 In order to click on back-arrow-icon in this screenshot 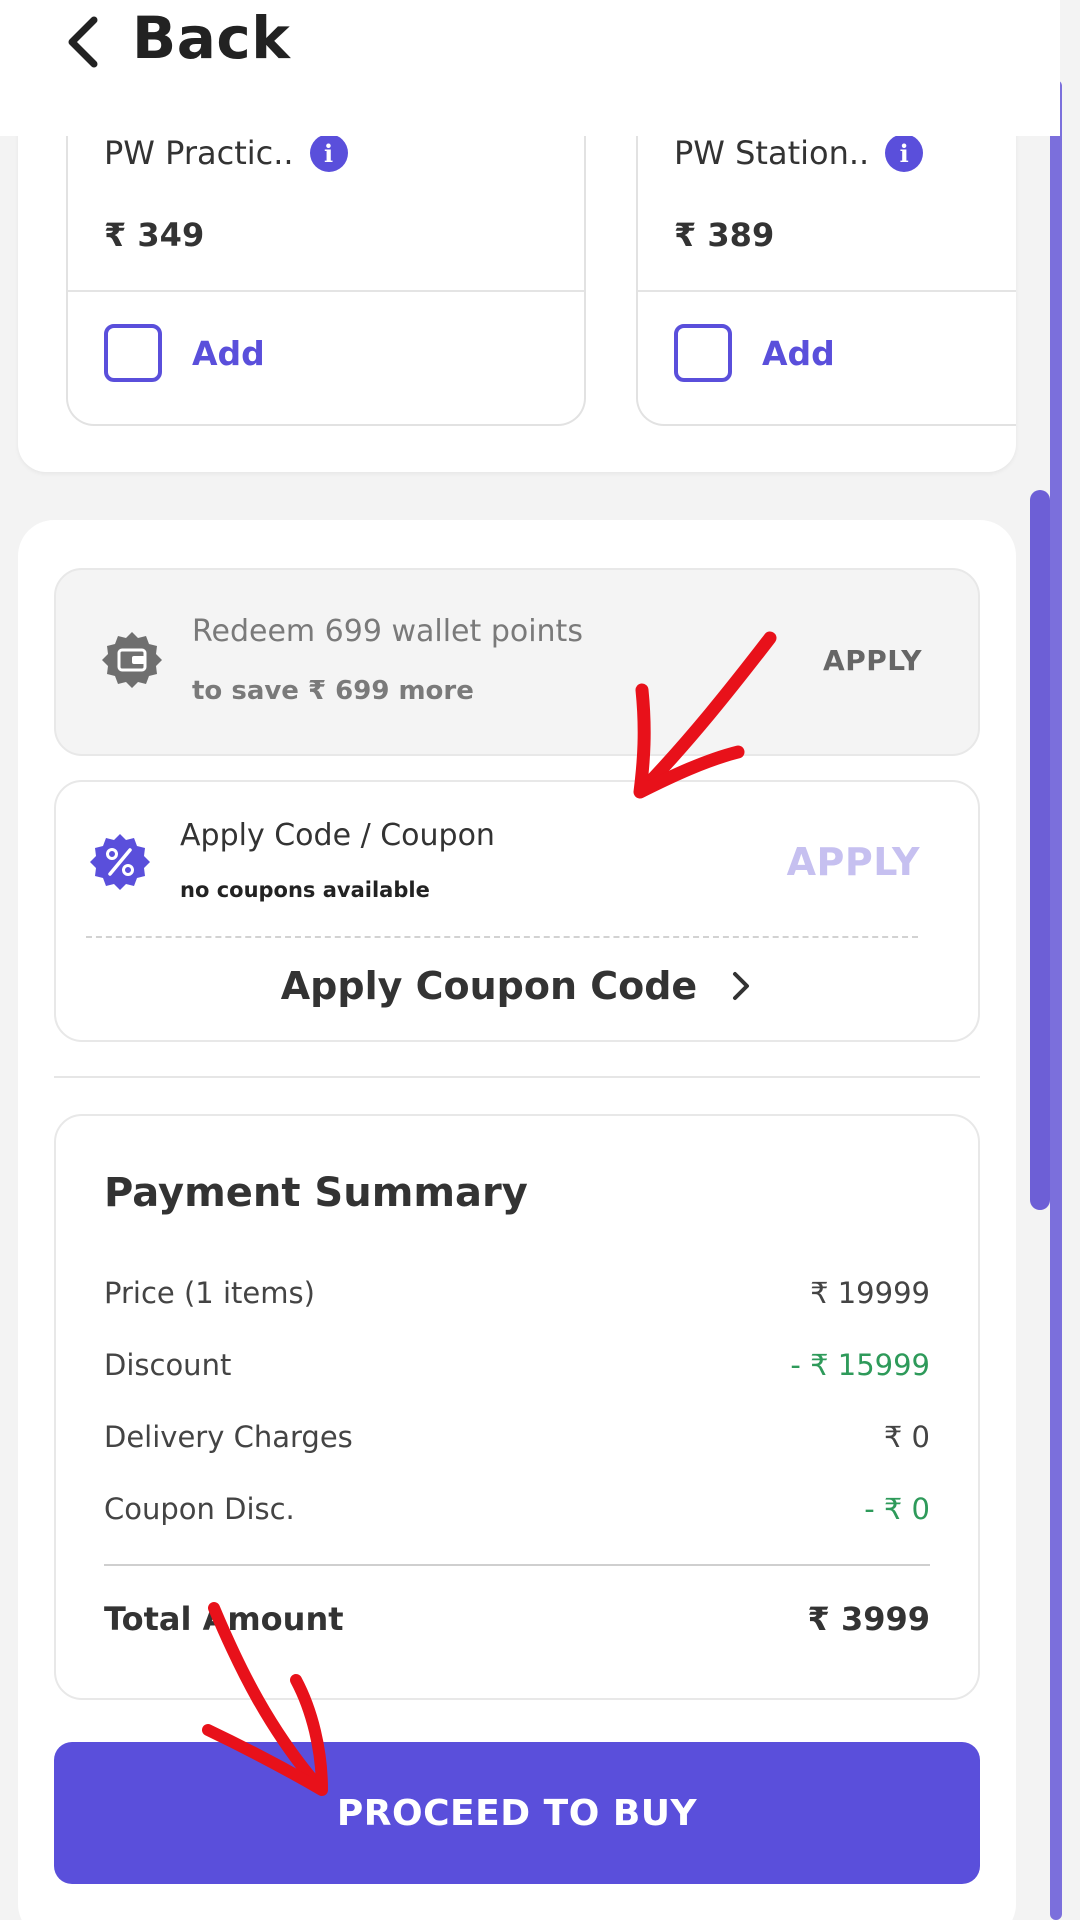, I will do `click(83, 42)`.